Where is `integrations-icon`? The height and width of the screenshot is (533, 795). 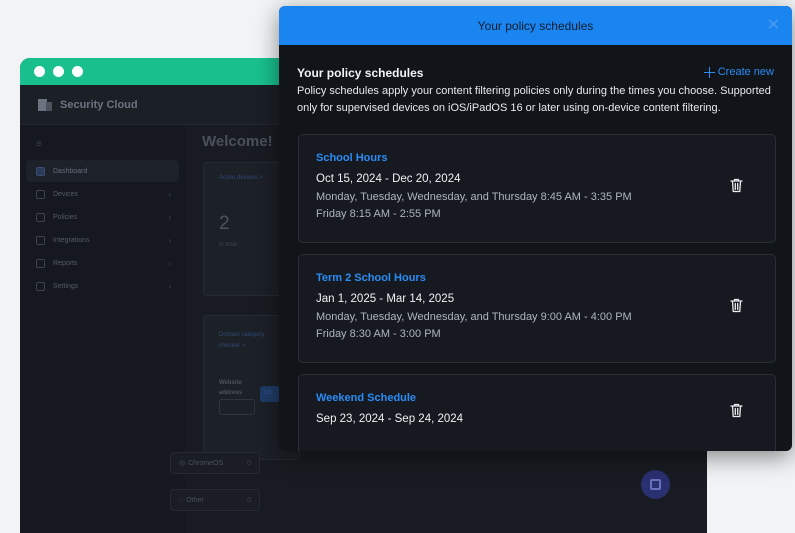 integrations-icon is located at coordinates (40, 240).